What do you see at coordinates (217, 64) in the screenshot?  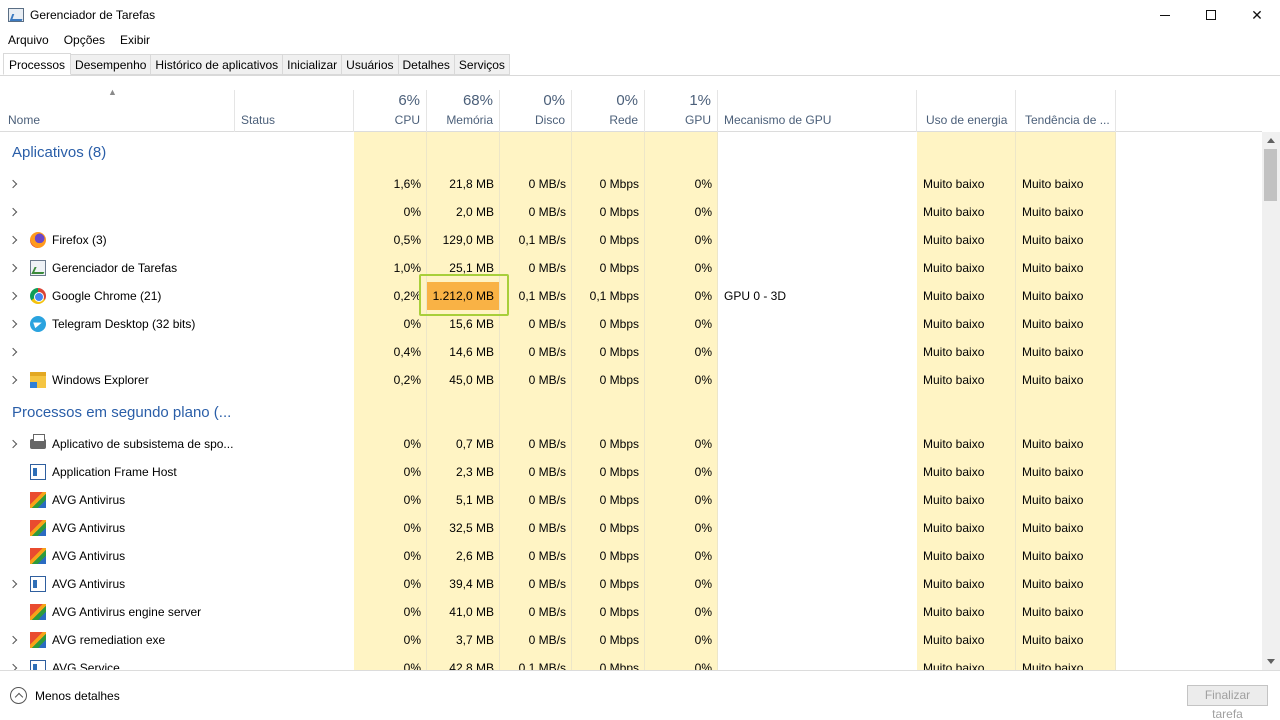 I see `tab-historico: Histórico de aplicativos` at bounding box center [217, 64].